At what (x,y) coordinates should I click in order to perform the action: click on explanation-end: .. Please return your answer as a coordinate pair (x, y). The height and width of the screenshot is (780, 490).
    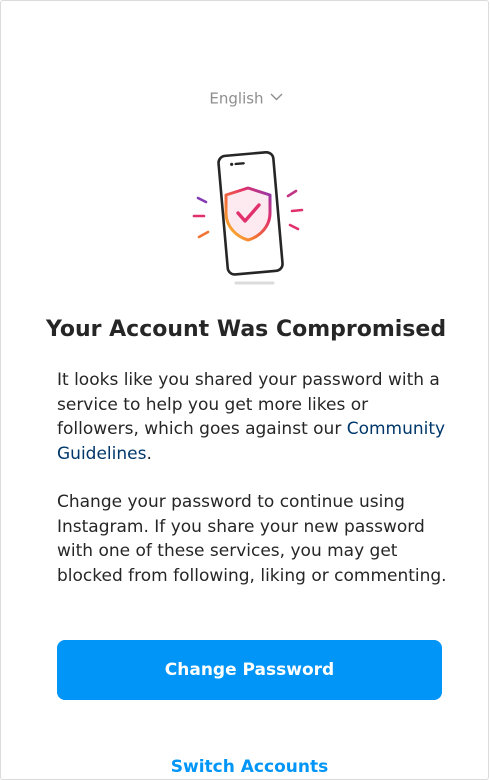
    Looking at the image, I should click on (149, 454).